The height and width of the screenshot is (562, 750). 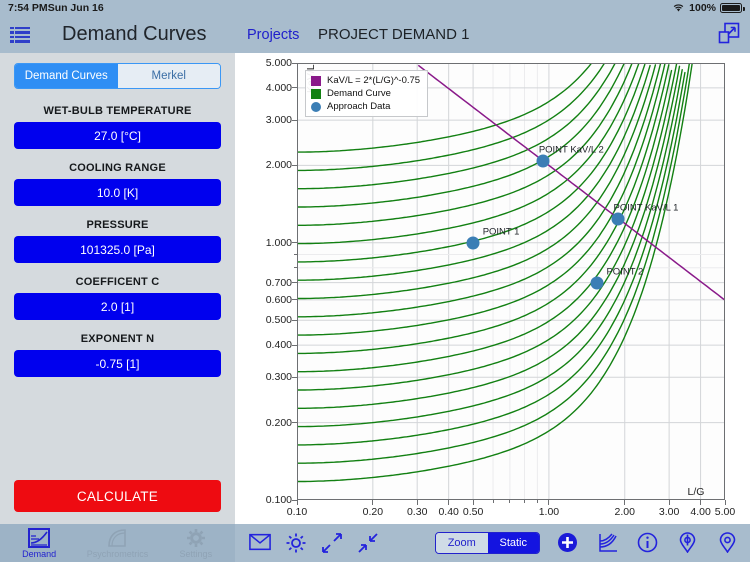 What do you see at coordinates (732, 8) in the screenshot?
I see `battery-icon` at bounding box center [732, 8].